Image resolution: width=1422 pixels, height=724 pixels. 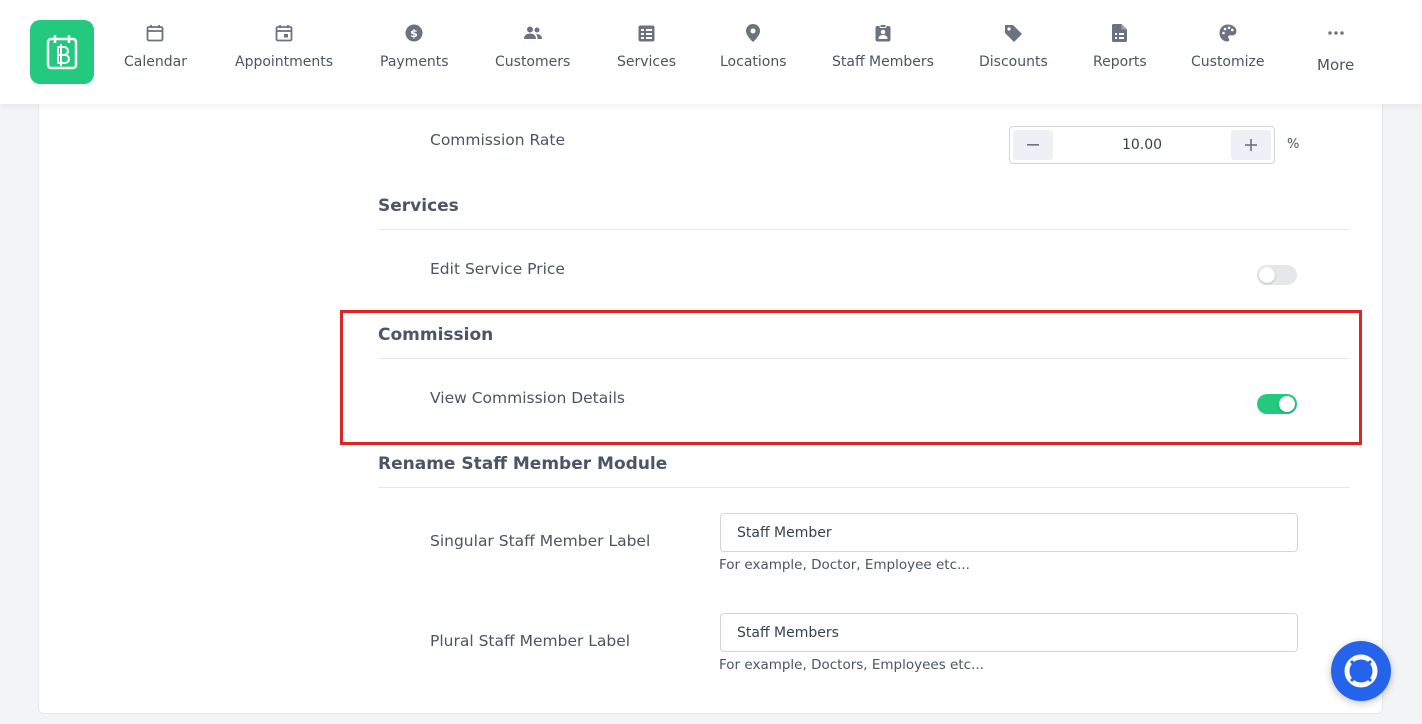 What do you see at coordinates (1293, 144) in the screenshot?
I see `percent-unit: %` at bounding box center [1293, 144].